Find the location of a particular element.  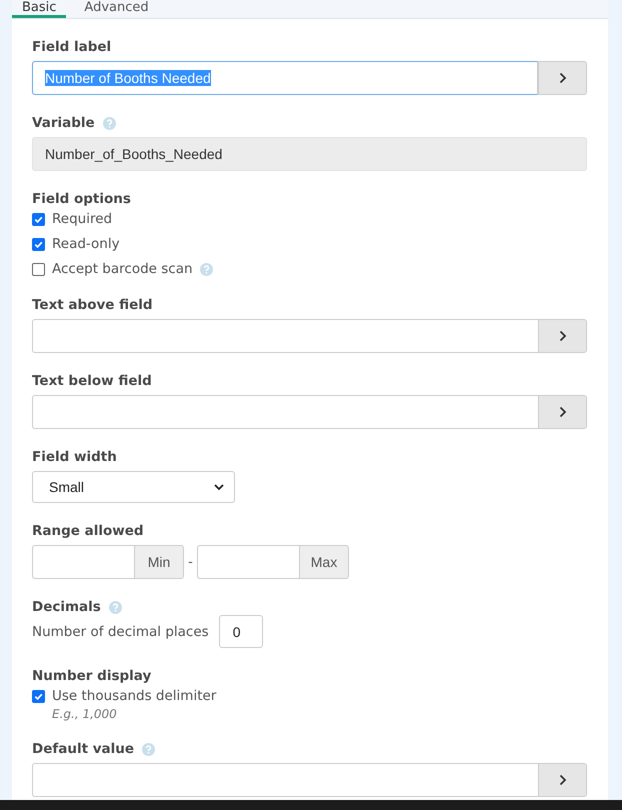

max-addon: Max is located at coordinates (324, 562).